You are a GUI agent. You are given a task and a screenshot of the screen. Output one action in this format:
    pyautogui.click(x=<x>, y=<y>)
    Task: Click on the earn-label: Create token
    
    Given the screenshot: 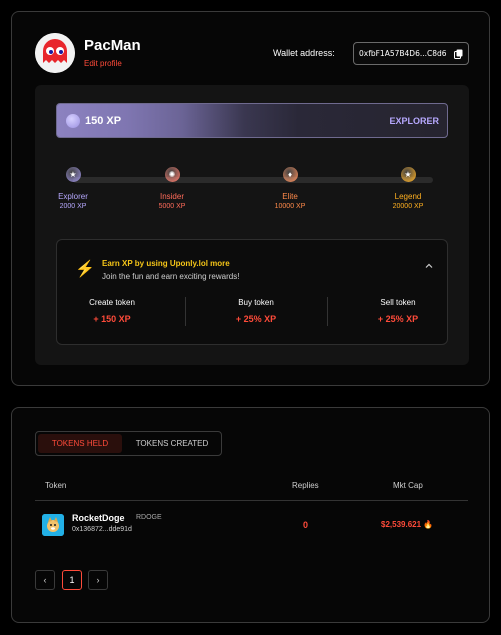 What is the action you would take?
    pyautogui.click(x=112, y=302)
    